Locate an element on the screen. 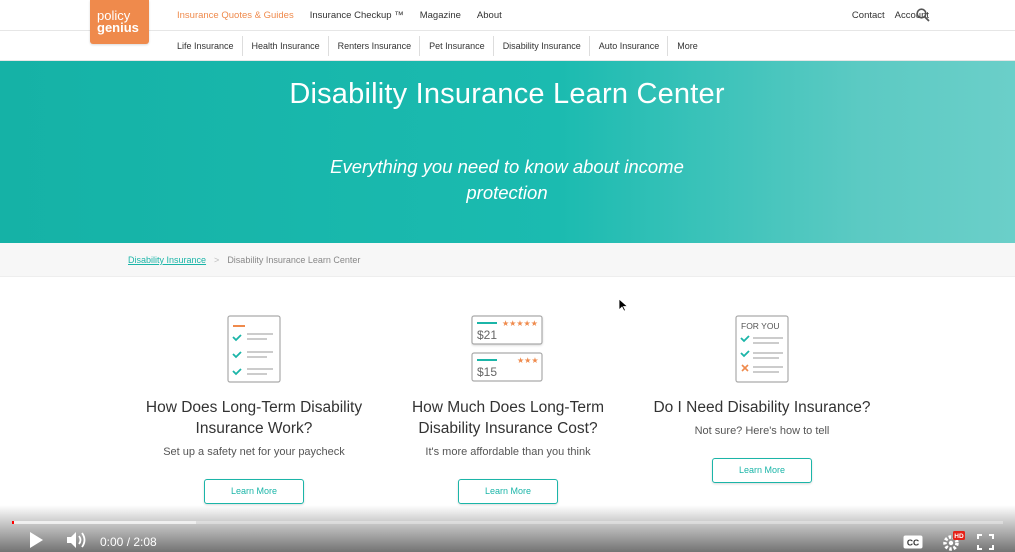 This screenshot has height=552, width=1015. subnav-more: More is located at coordinates (687, 46).